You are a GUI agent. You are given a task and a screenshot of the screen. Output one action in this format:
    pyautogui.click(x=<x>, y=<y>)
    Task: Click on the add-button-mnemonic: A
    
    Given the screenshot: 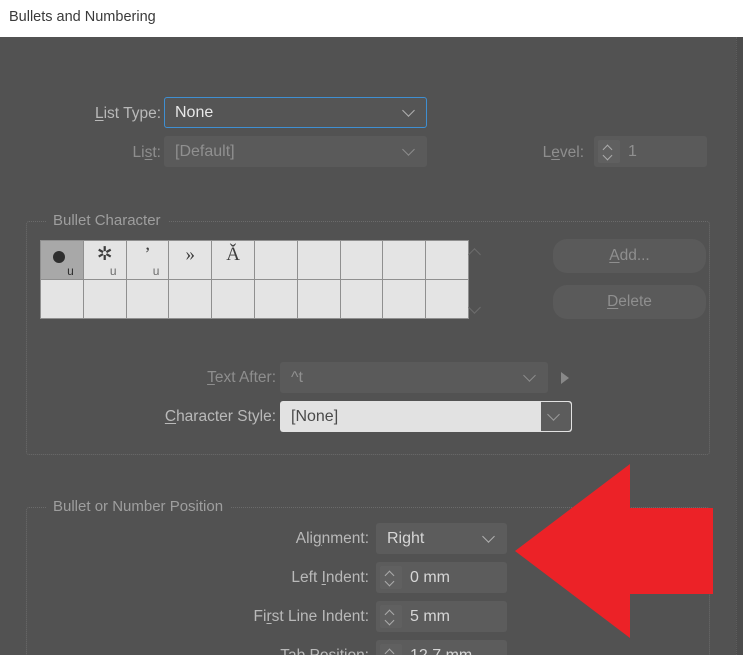 What is the action you would take?
    pyautogui.click(x=614, y=255)
    